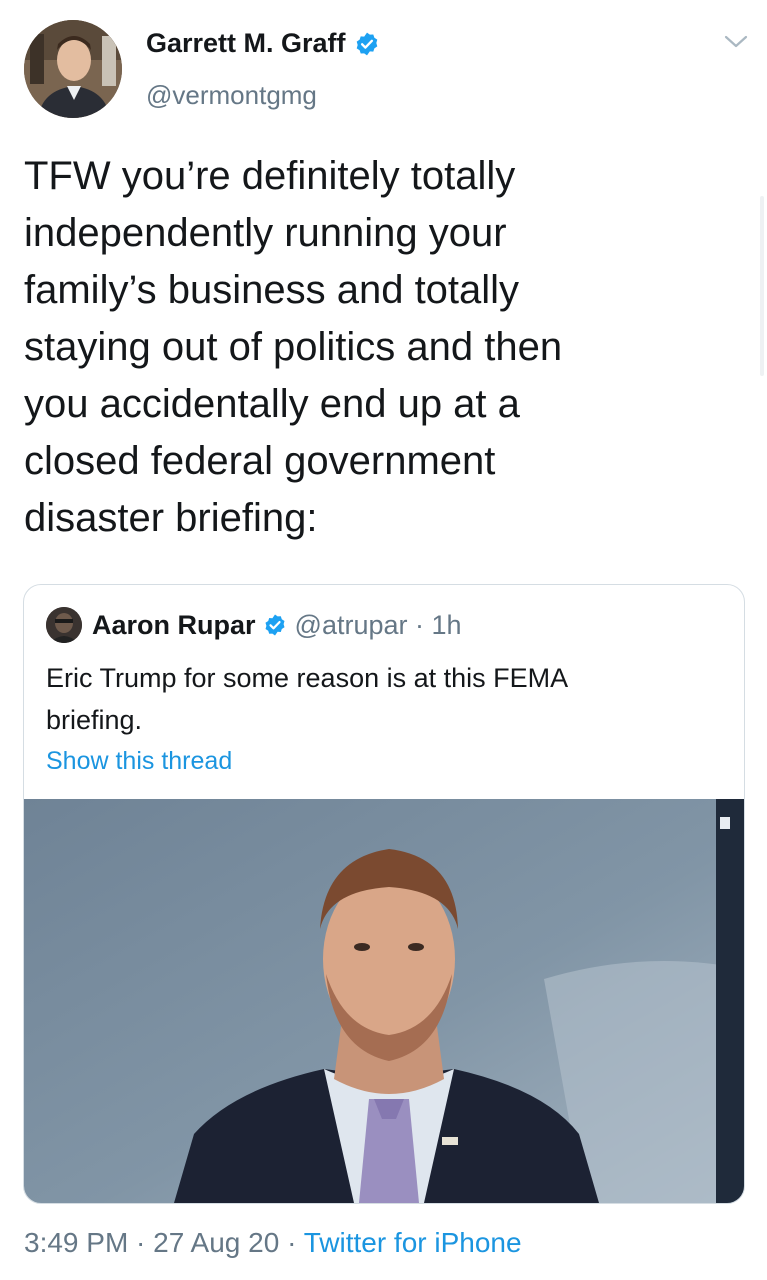 This screenshot has width=767, height=1280. I want to click on quoted-tweet-header: Aaron Rupar @atrupar · 1h, so click(254, 625).